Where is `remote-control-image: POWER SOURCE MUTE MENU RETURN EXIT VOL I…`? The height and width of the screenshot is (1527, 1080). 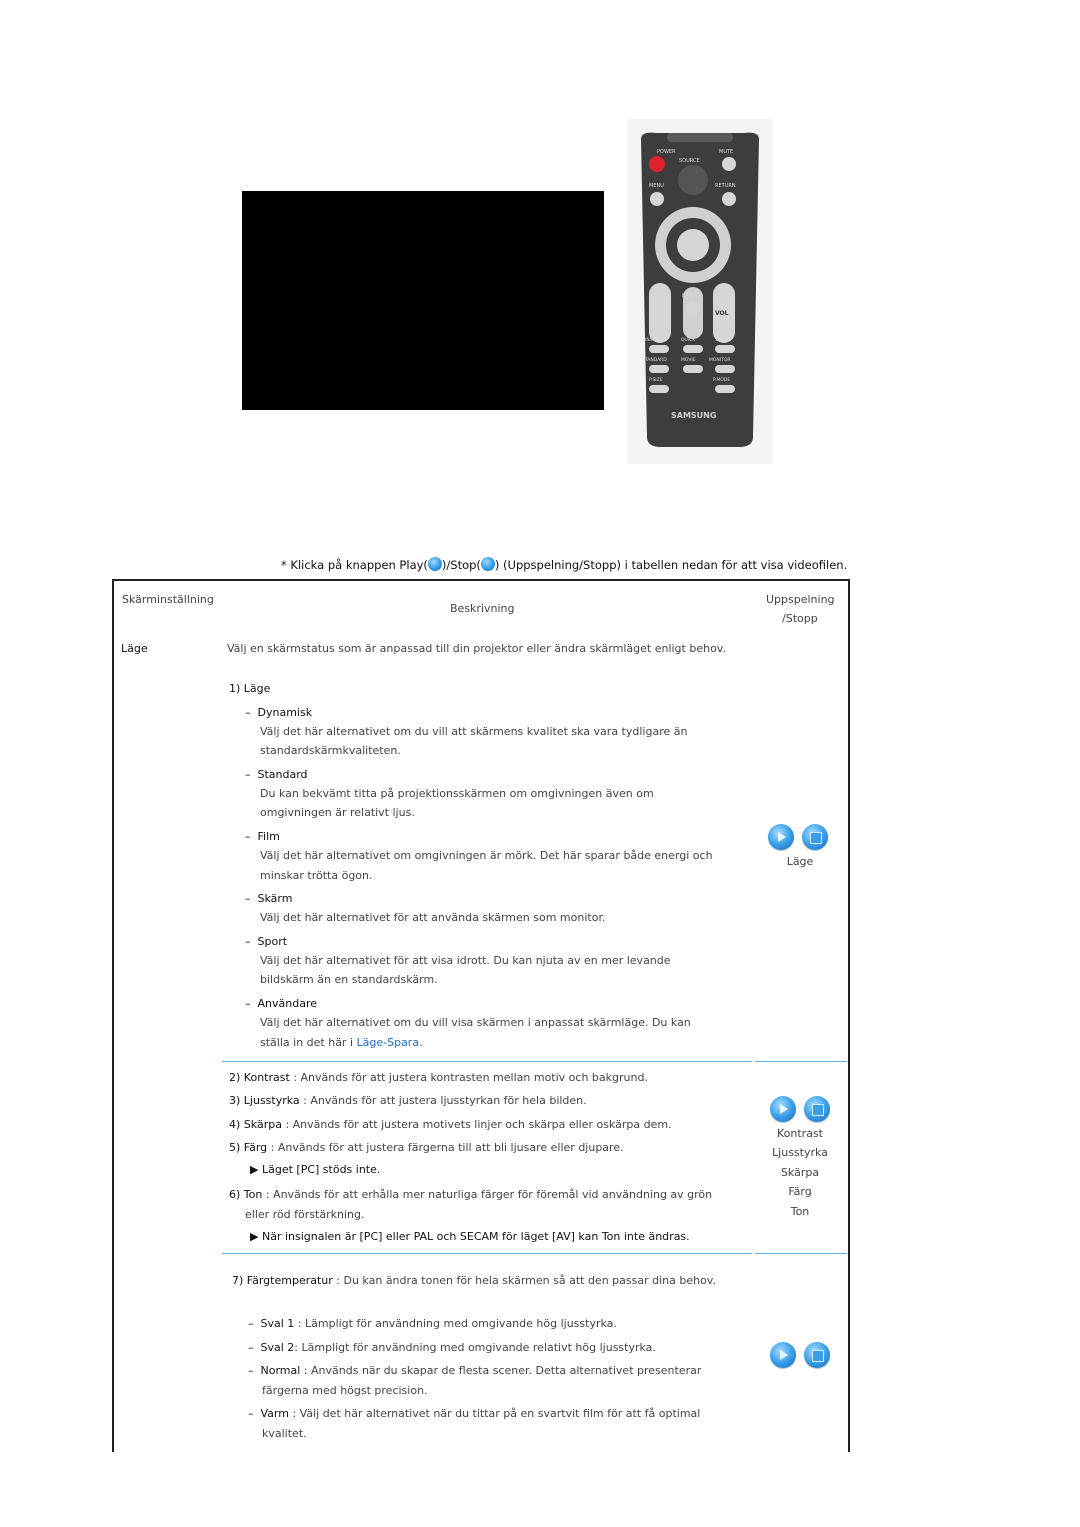
remote-control-image: POWER SOURCE MUTE MENU RETURN EXIT VOL I… is located at coordinates (700, 291).